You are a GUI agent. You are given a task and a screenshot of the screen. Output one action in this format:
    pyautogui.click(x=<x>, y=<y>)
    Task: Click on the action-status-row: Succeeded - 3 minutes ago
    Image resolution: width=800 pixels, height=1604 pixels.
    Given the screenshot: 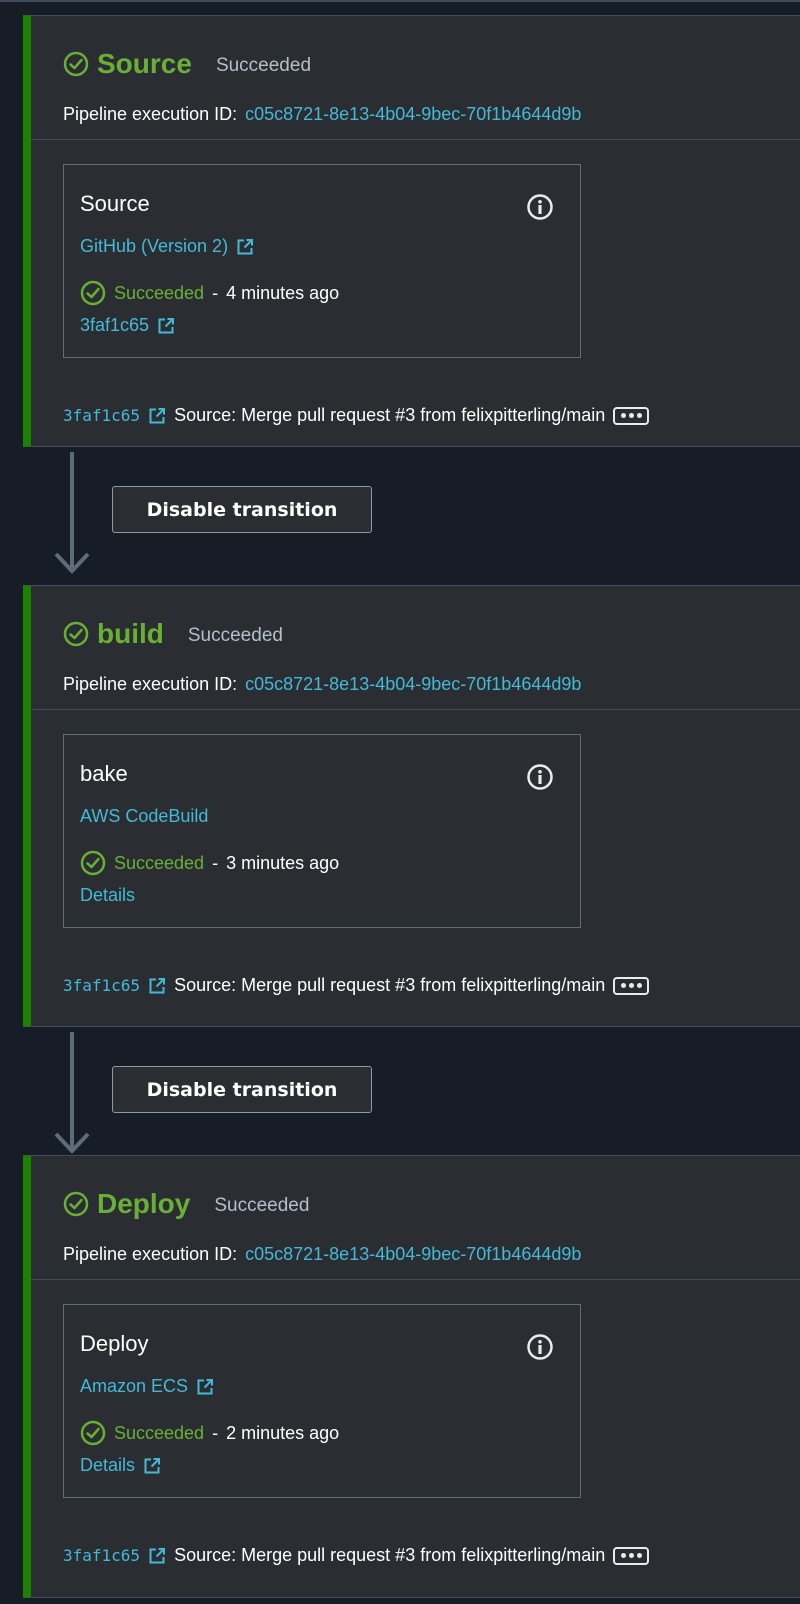 What is the action you would take?
    pyautogui.click(x=209, y=863)
    